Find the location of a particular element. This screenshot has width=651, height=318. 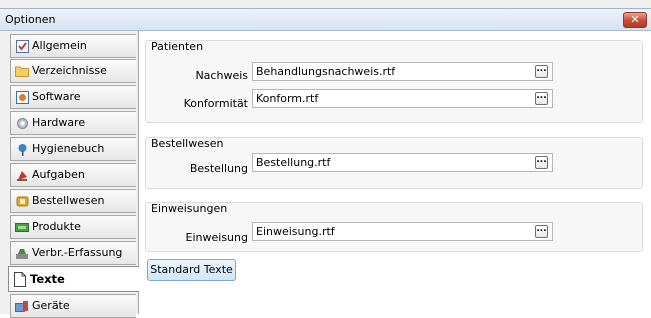

cart-icon is located at coordinates (22, 201).